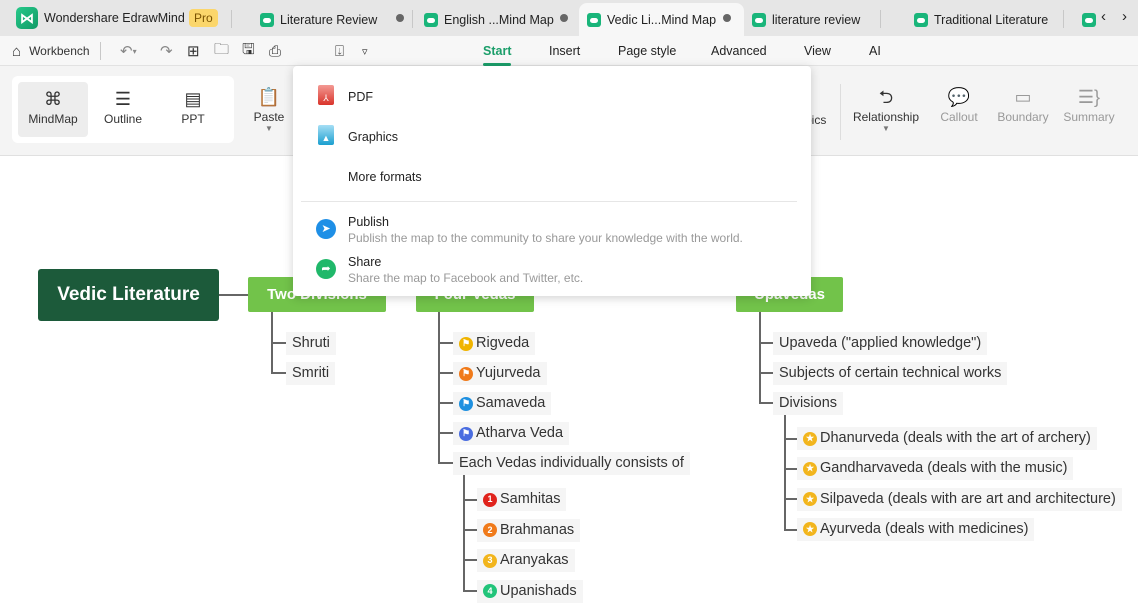 The height and width of the screenshot is (612, 1138). What do you see at coordinates (128, 295) in the screenshot?
I see `root-topic: Vedic Literature` at bounding box center [128, 295].